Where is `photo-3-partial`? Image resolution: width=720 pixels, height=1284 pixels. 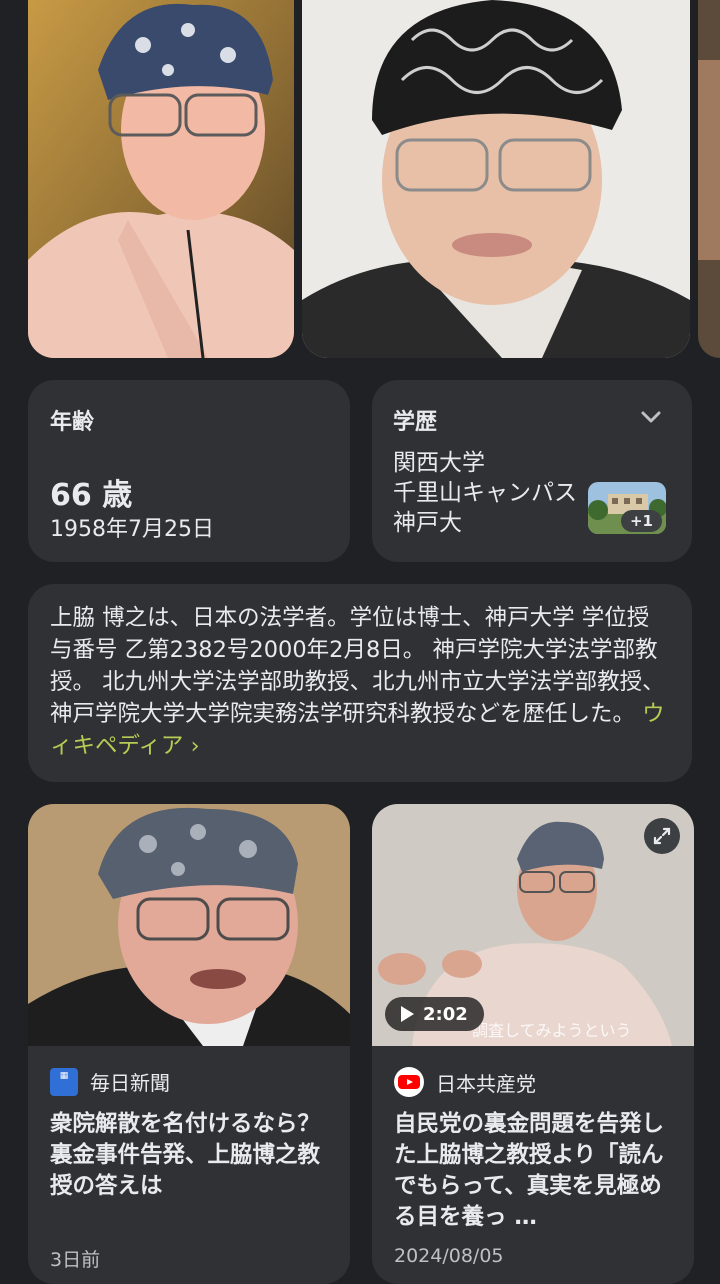
photo-3-partial is located at coordinates (709, 179).